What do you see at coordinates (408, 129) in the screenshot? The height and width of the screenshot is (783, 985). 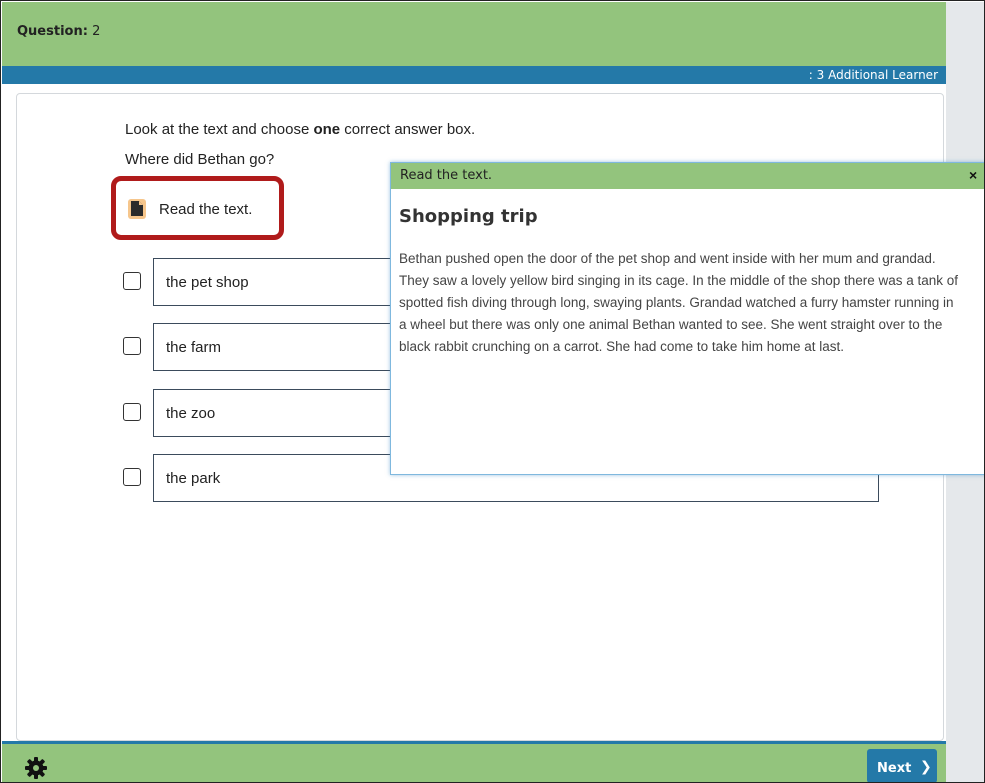 I see `instruction-post: correct answer box.` at bounding box center [408, 129].